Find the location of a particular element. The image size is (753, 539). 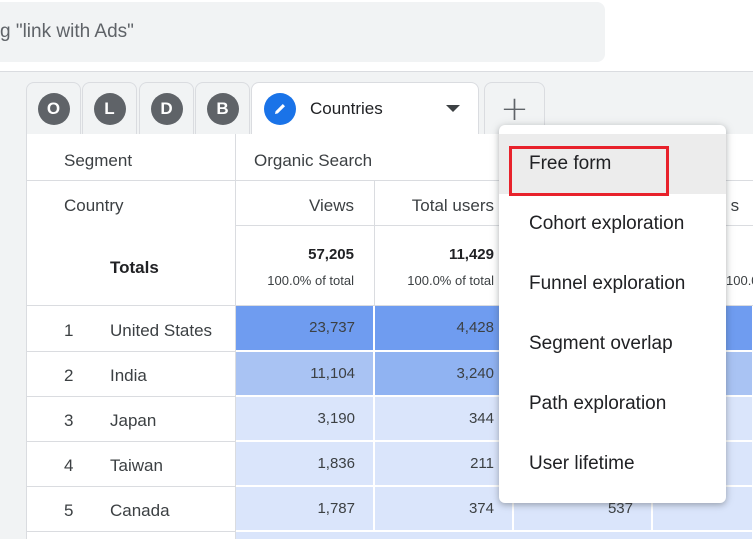

row-rank: 4 is located at coordinates (69, 465).